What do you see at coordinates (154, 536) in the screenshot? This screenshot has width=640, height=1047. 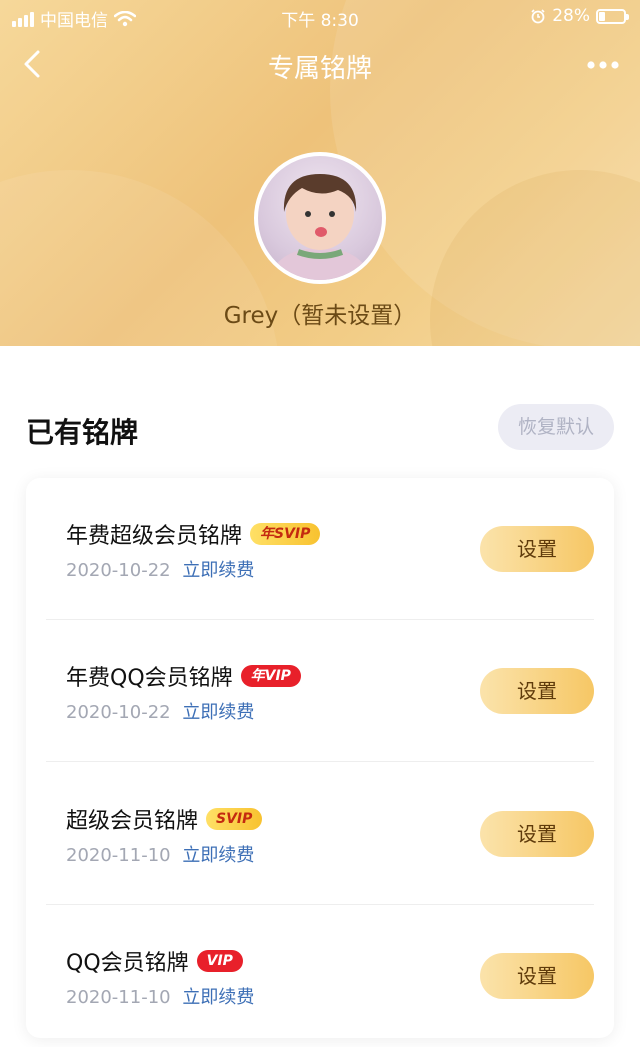 I see `nameplate-name: 年费超级会员铭牌` at bounding box center [154, 536].